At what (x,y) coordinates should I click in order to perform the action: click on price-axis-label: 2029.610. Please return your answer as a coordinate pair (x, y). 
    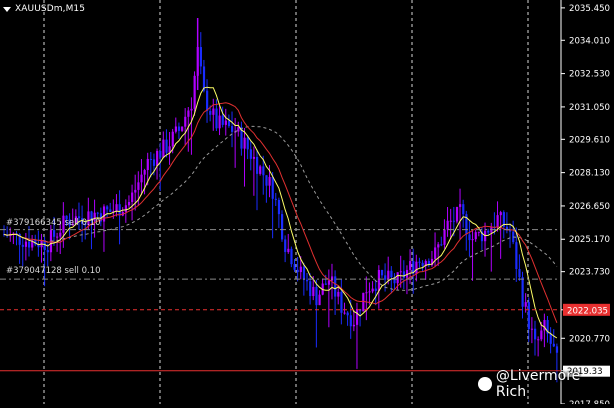
    Looking at the image, I should click on (589, 140).